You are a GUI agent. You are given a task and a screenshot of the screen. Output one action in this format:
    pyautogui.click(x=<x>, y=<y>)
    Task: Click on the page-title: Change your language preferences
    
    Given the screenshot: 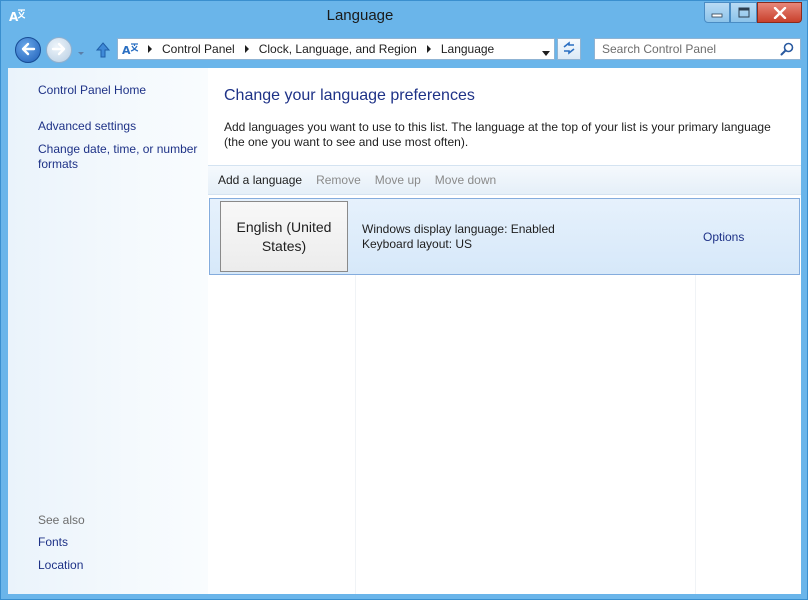 What is the action you would take?
    pyautogui.click(x=349, y=95)
    